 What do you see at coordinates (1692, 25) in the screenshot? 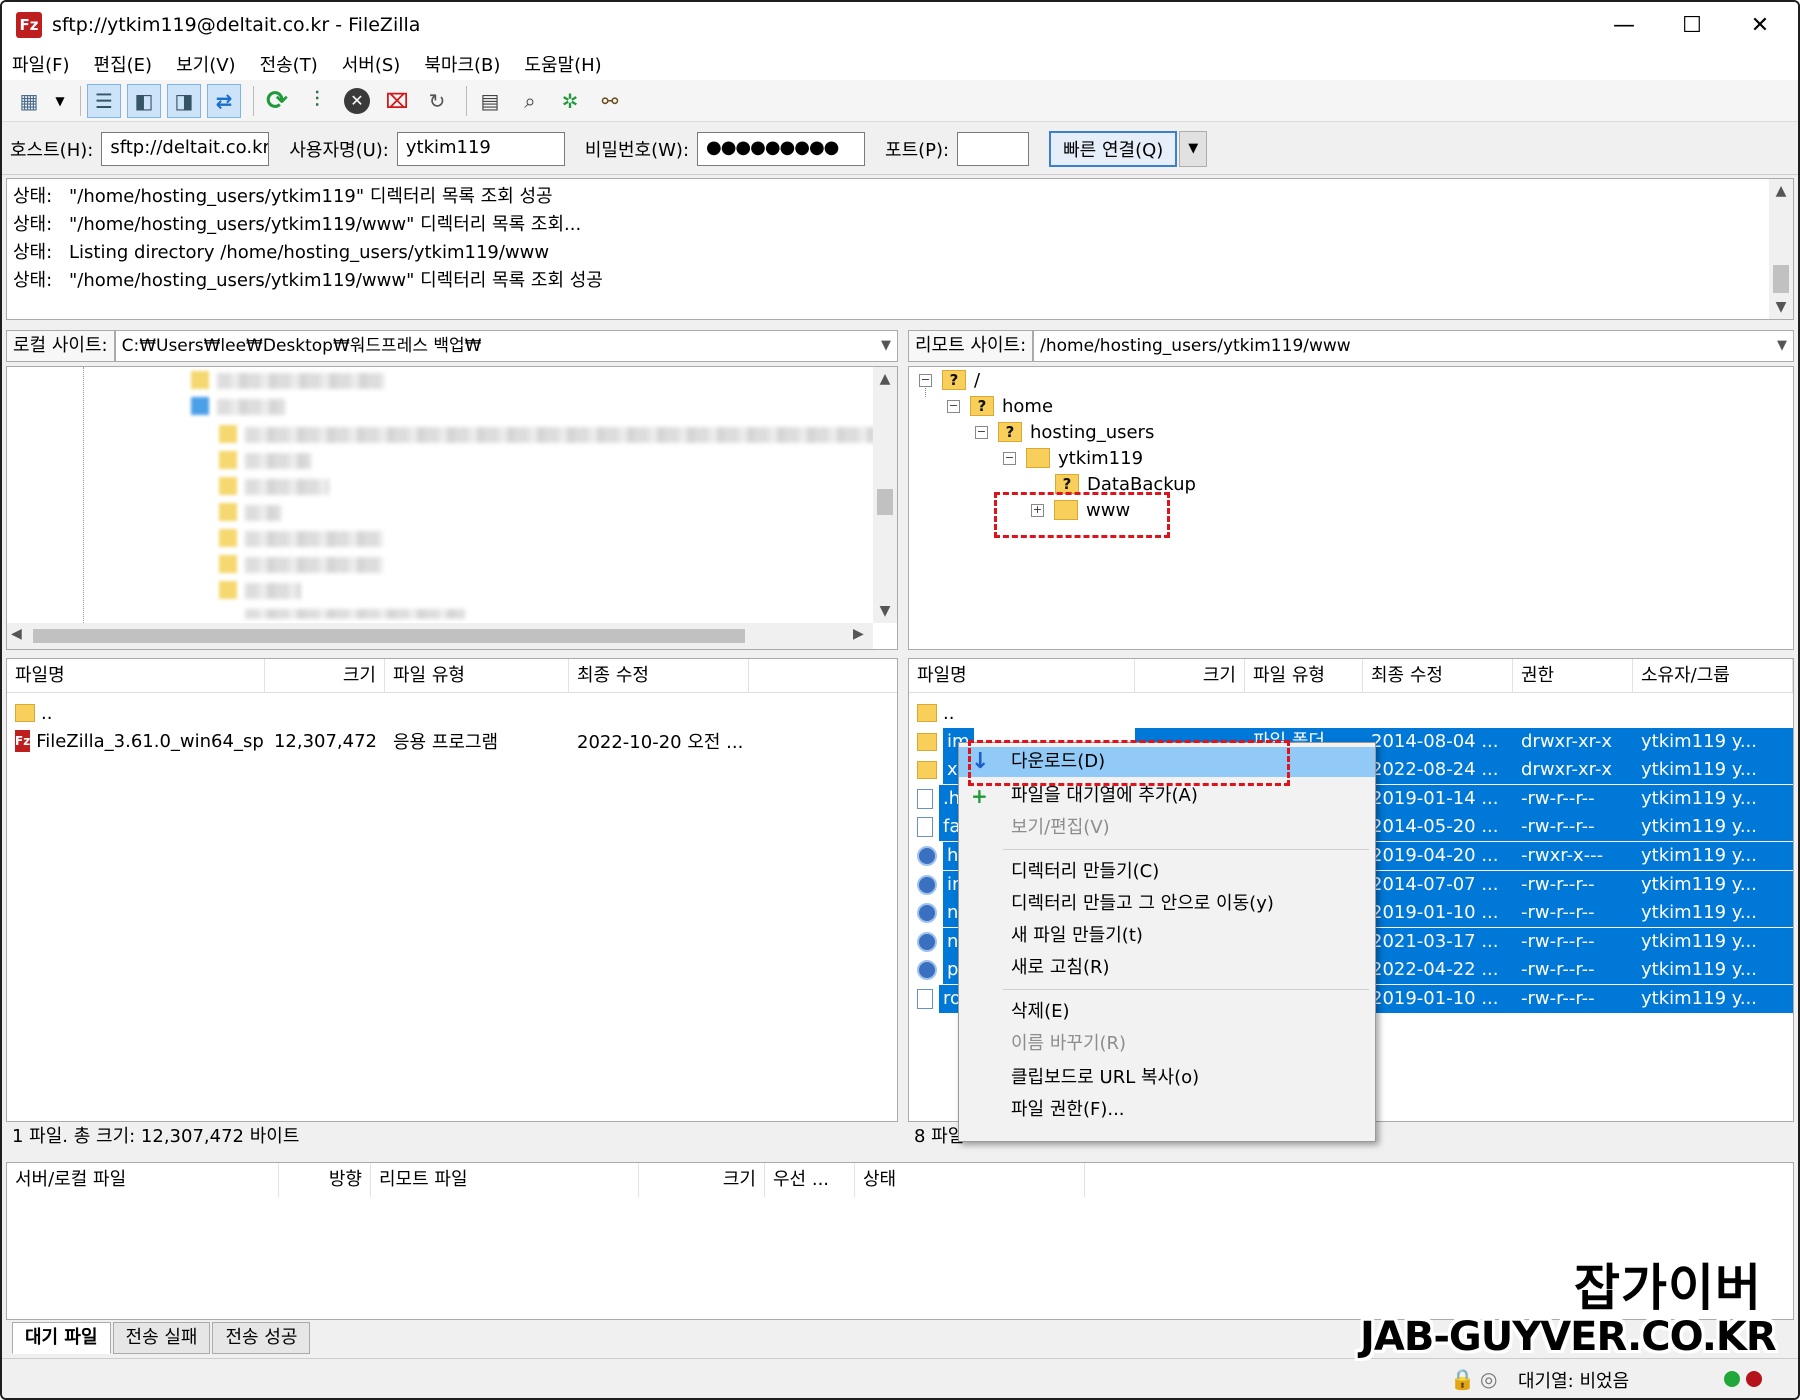
I see `maximize-button: ☐` at bounding box center [1692, 25].